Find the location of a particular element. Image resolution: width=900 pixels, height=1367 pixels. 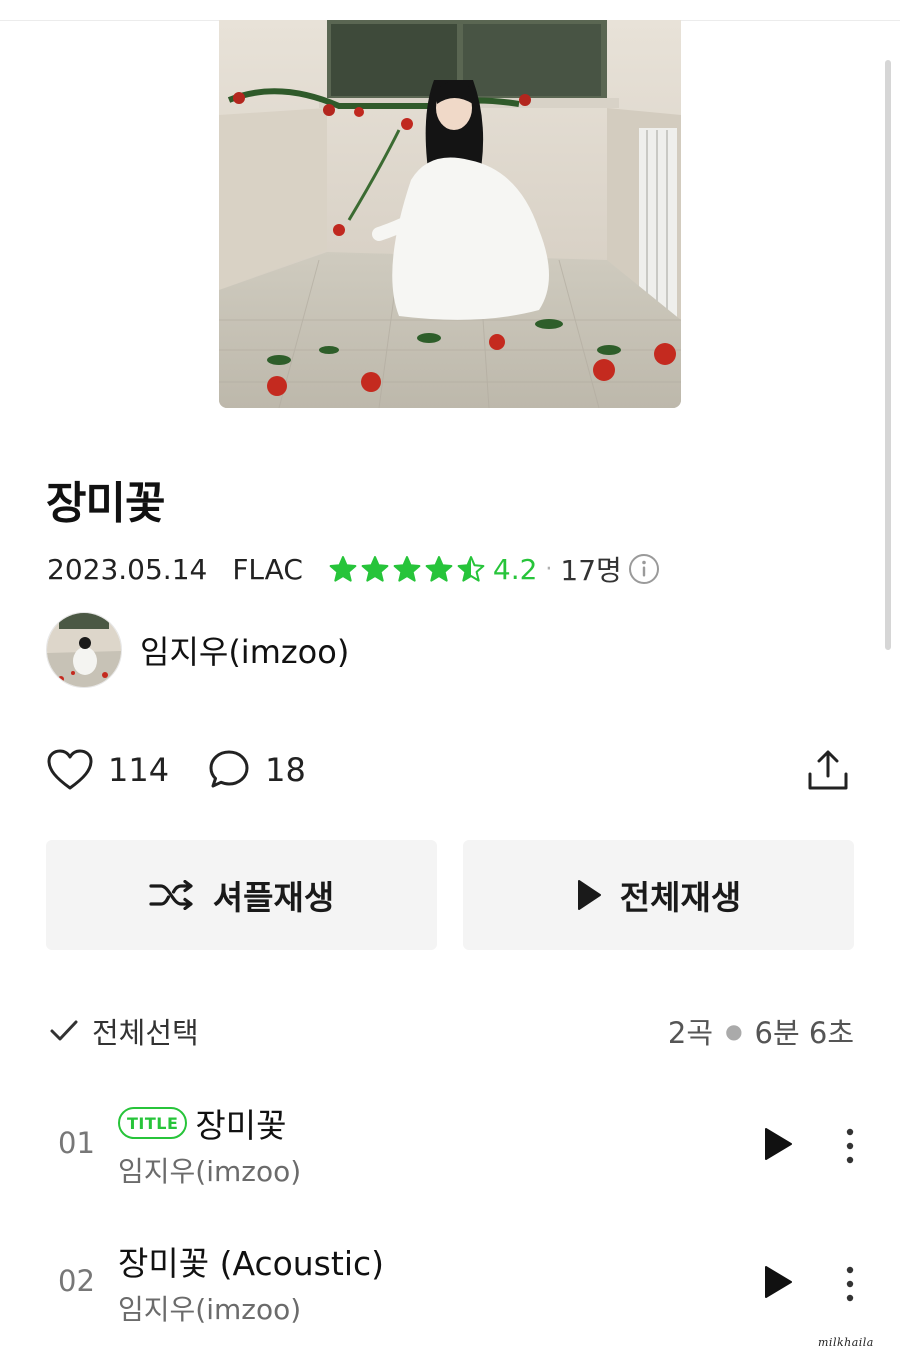

share-button is located at coordinates (828, 770).